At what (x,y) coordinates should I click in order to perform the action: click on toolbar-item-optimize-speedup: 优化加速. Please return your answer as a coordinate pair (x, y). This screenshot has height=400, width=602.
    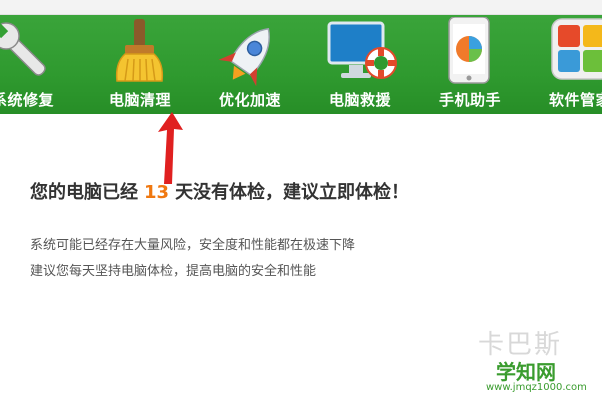
    Looking at the image, I should click on (250, 64).